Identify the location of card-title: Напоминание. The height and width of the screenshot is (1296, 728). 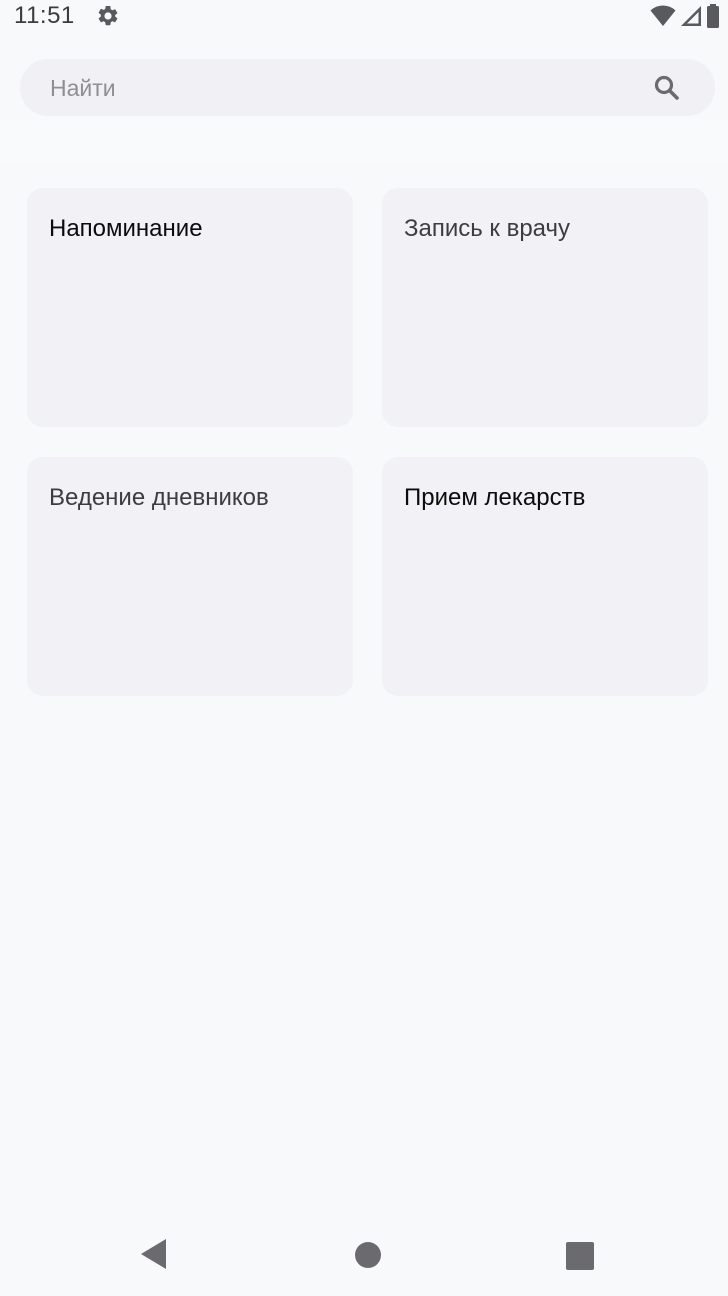
(126, 228).